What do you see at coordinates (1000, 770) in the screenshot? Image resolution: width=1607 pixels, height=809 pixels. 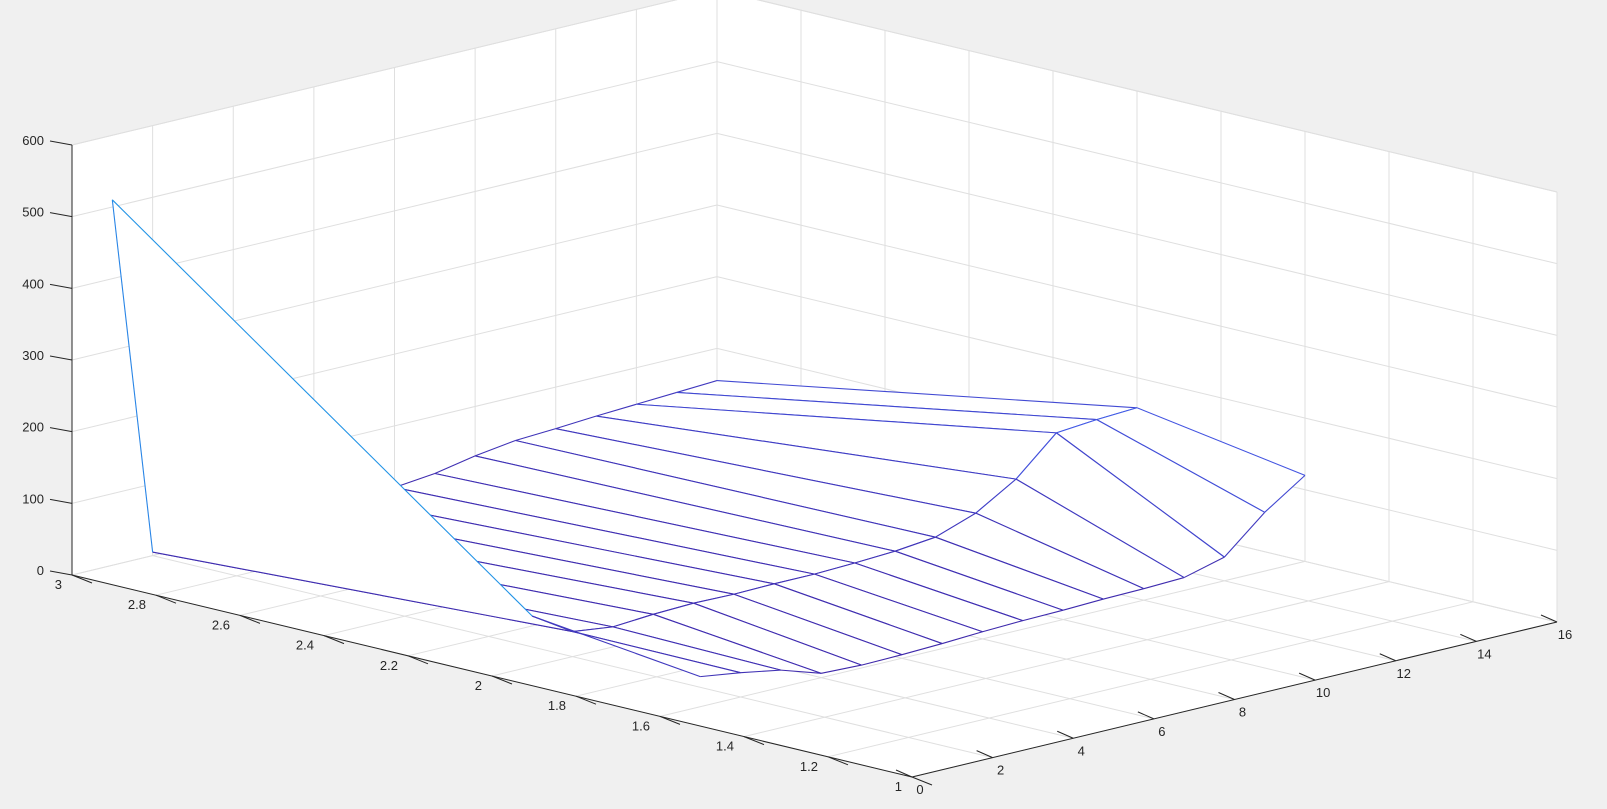 I see `x-tick-label: 2` at bounding box center [1000, 770].